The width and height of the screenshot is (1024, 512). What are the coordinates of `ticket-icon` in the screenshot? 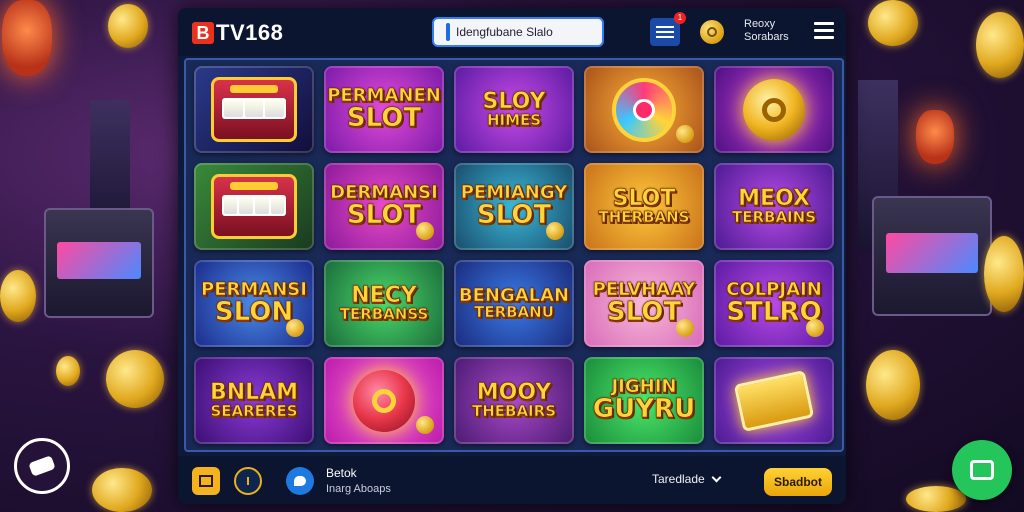 It's located at (42, 466).